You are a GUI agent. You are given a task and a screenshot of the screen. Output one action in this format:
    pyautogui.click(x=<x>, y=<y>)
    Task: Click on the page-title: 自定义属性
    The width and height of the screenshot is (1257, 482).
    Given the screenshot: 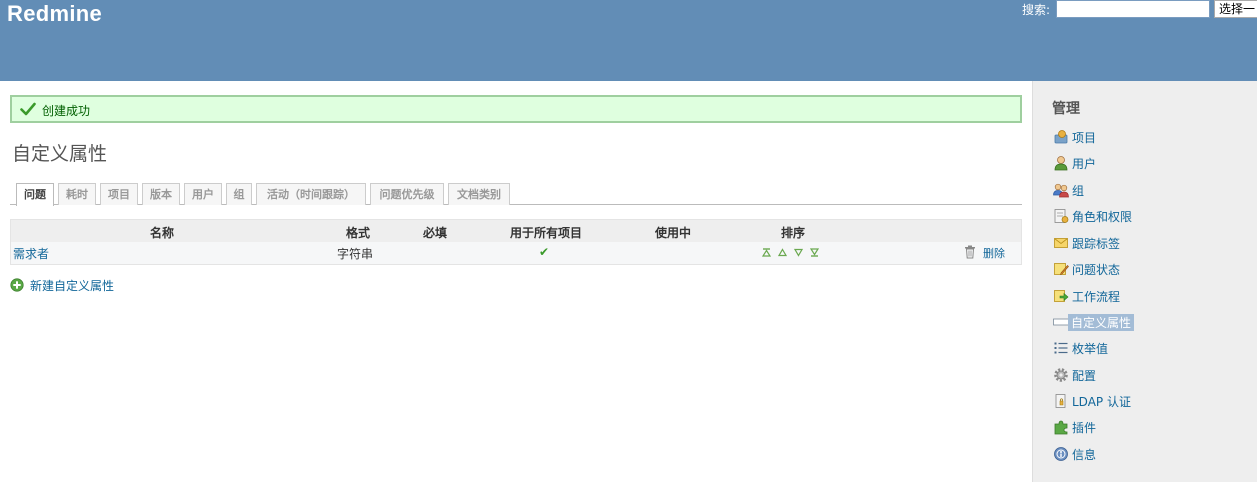 What is the action you would take?
    pyautogui.click(x=60, y=154)
    